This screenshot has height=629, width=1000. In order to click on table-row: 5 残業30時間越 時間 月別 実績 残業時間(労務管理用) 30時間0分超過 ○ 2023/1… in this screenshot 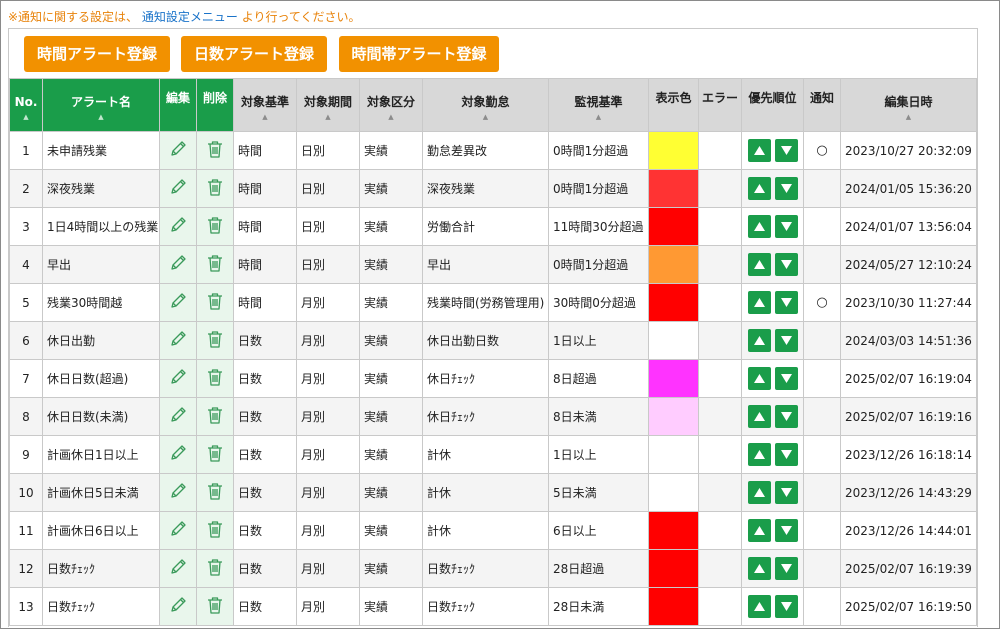, I will do `click(493, 302)`.